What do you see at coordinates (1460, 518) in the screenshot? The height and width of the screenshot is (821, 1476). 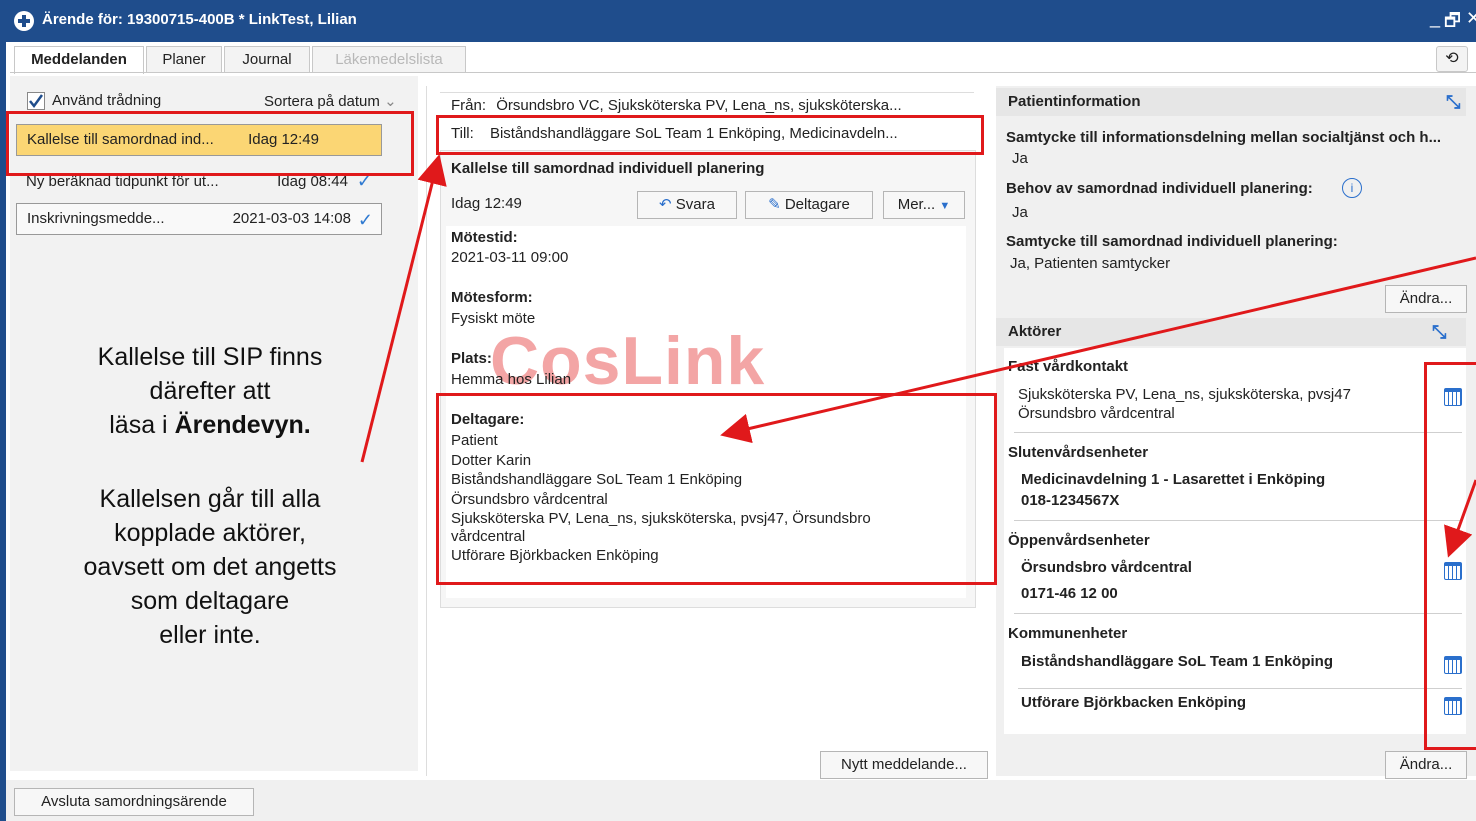 I see `arrow-to-calendar` at bounding box center [1460, 518].